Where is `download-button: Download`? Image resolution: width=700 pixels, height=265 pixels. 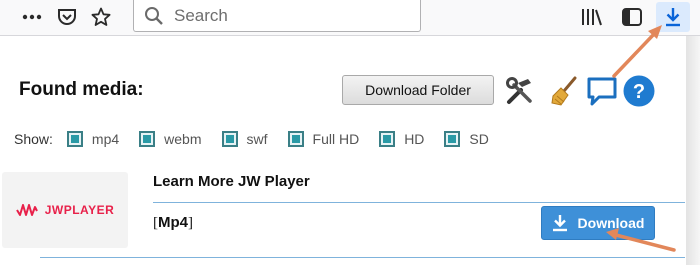
download-button: Download is located at coordinates (598, 223).